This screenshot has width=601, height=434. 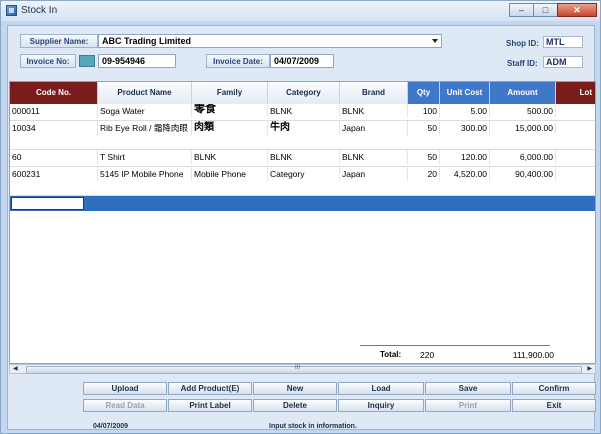 I want to click on minimize-button: –, so click(x=521, y=10).